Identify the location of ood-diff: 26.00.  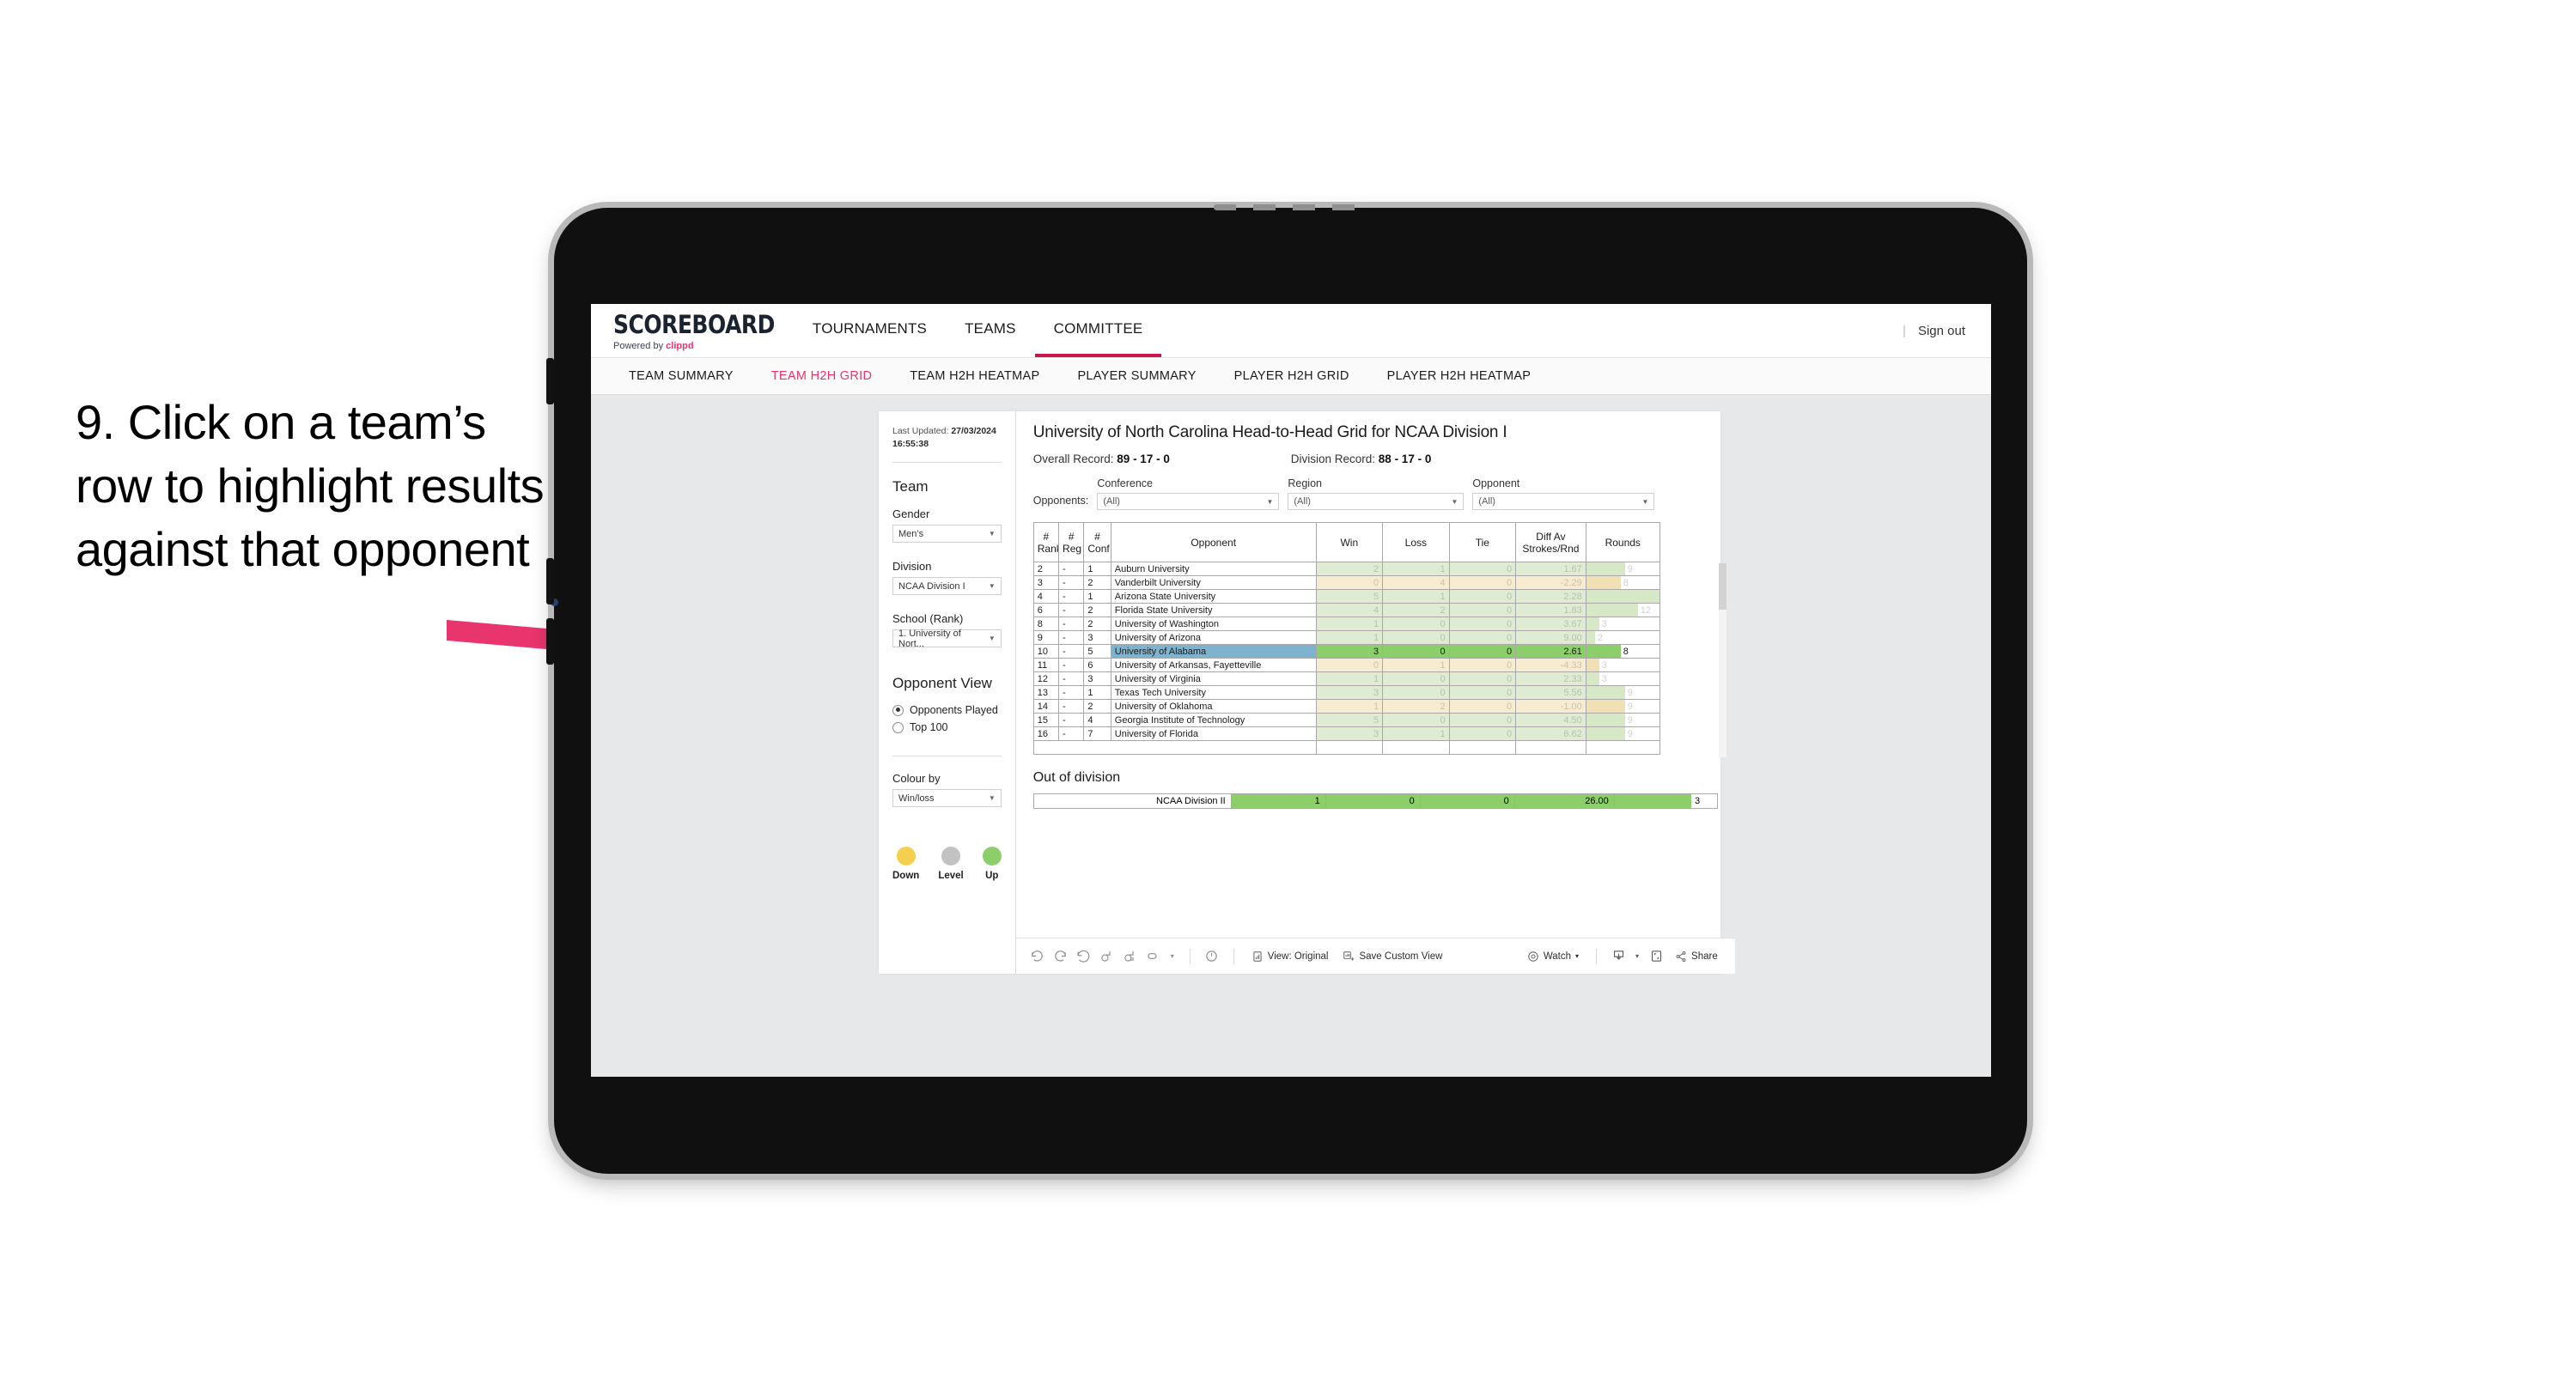
(1564, 801).